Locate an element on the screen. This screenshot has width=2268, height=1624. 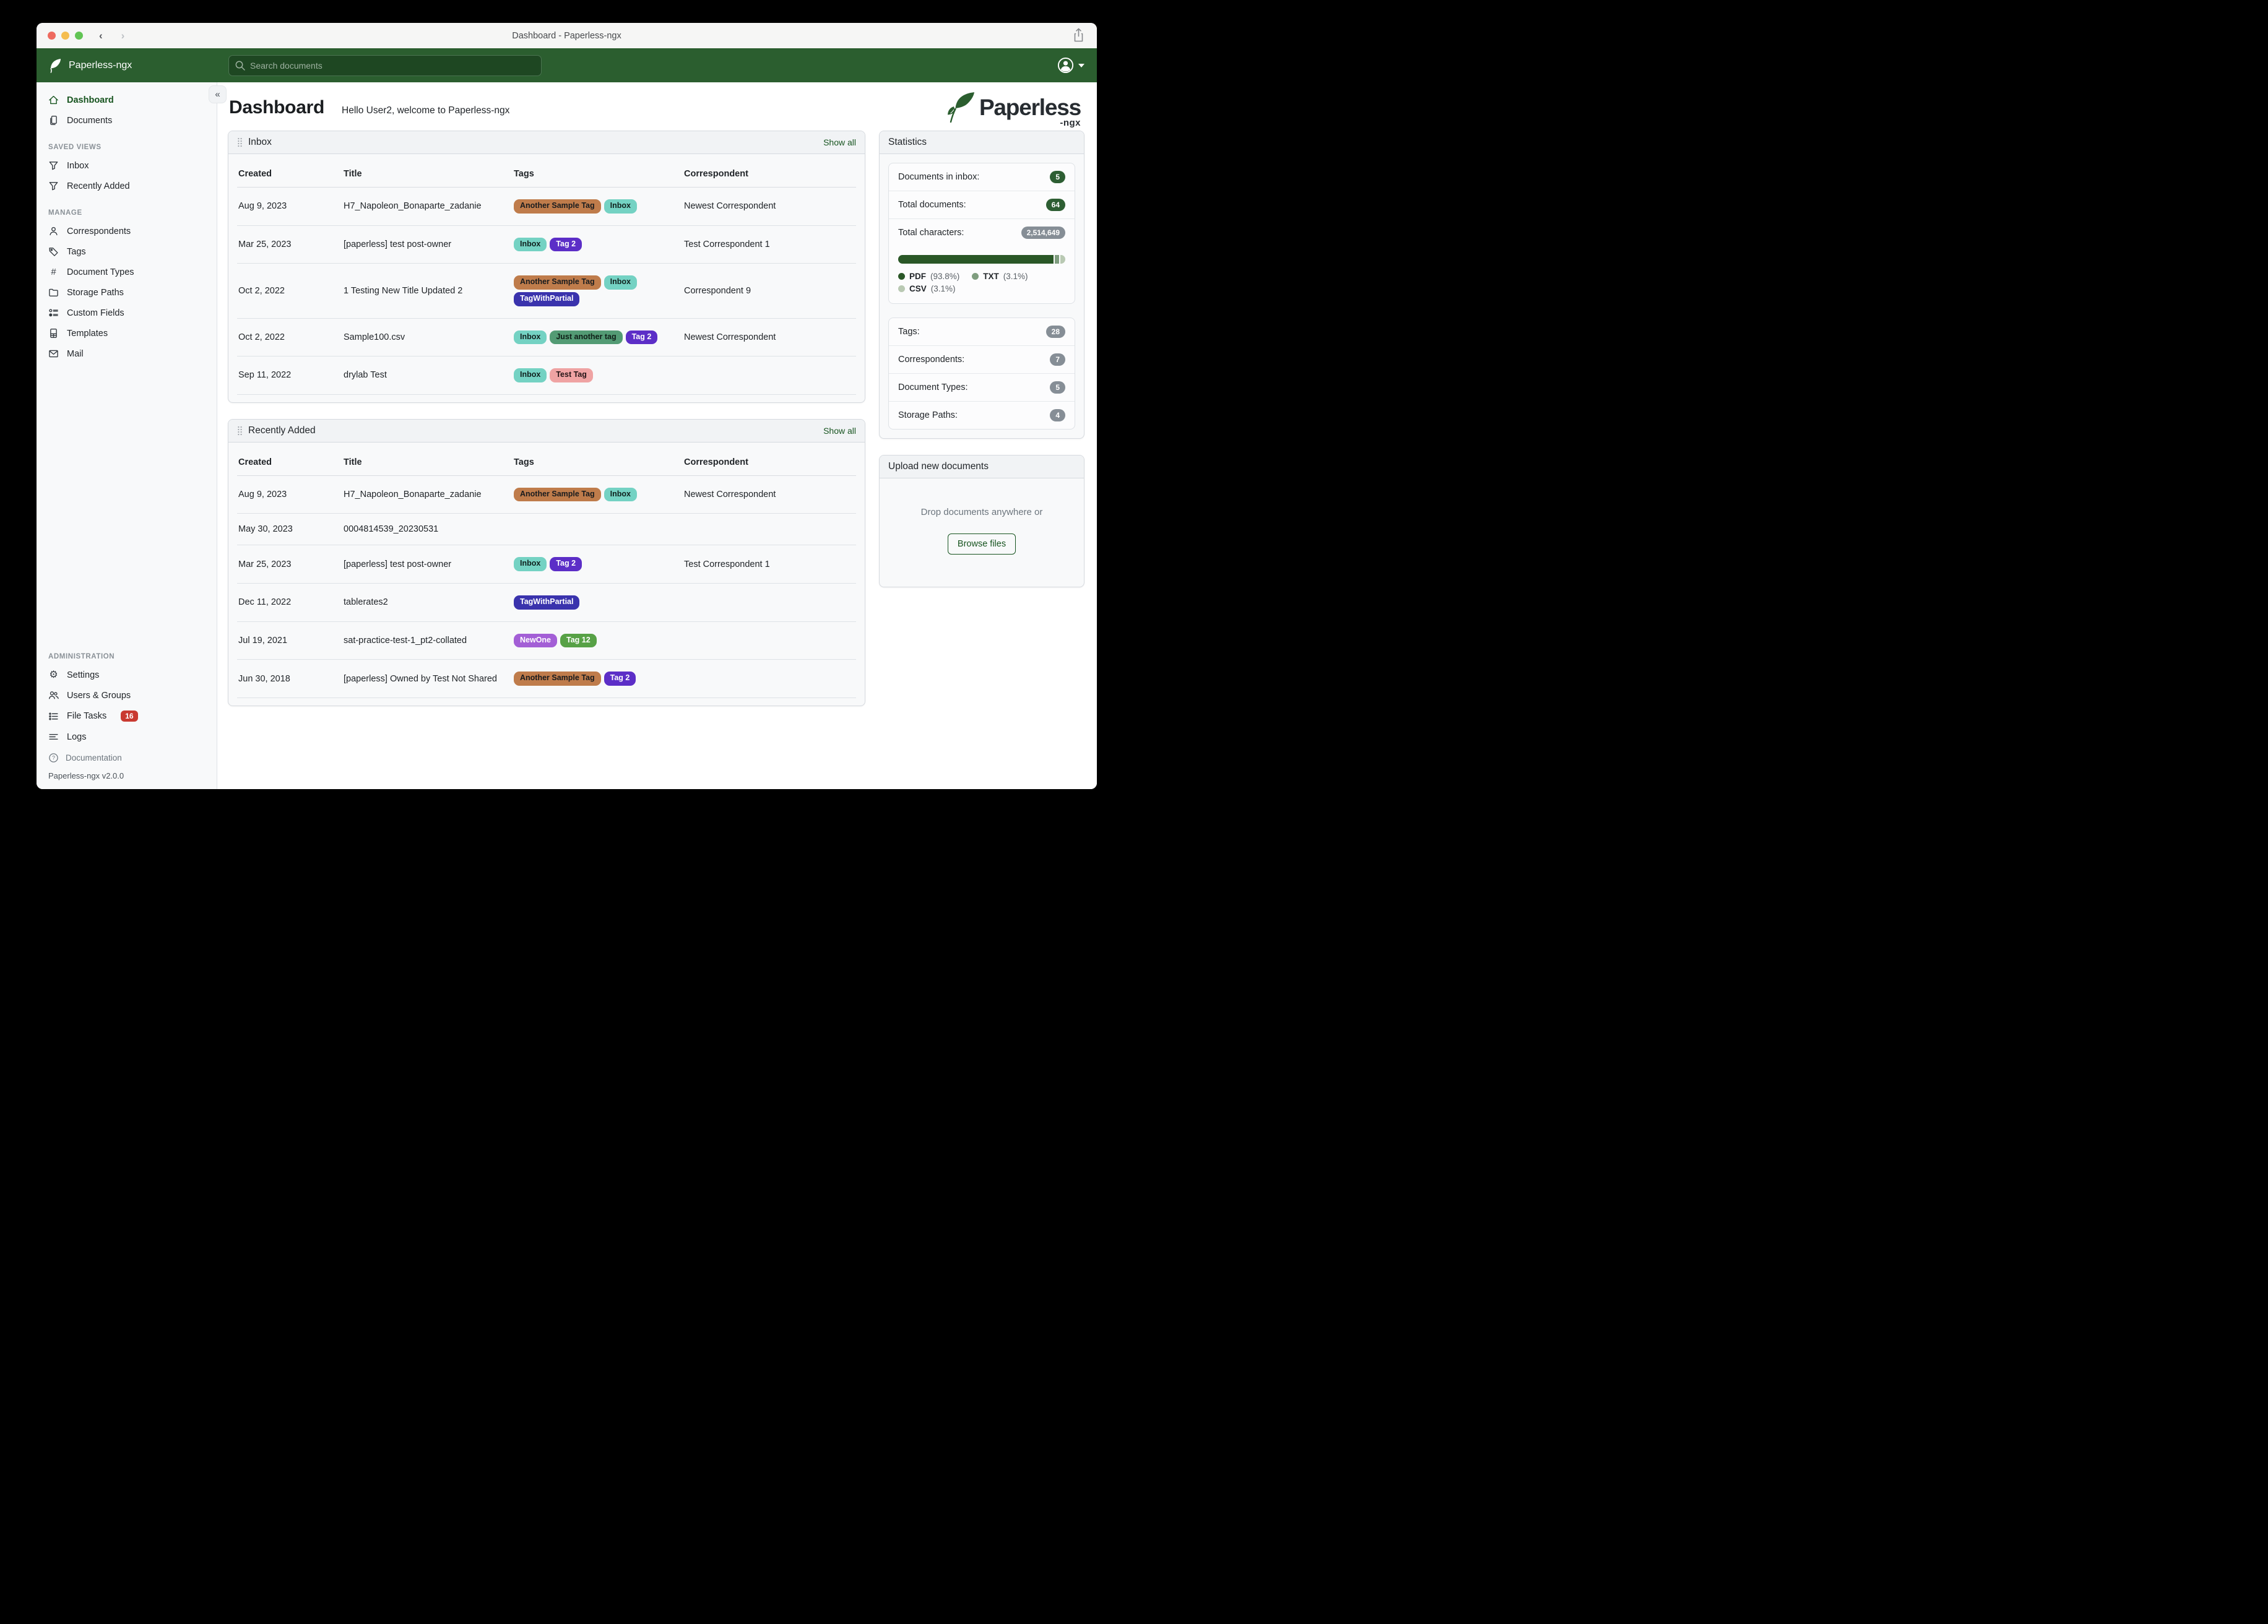
traffic-lights is located at coordinates (65, 36).